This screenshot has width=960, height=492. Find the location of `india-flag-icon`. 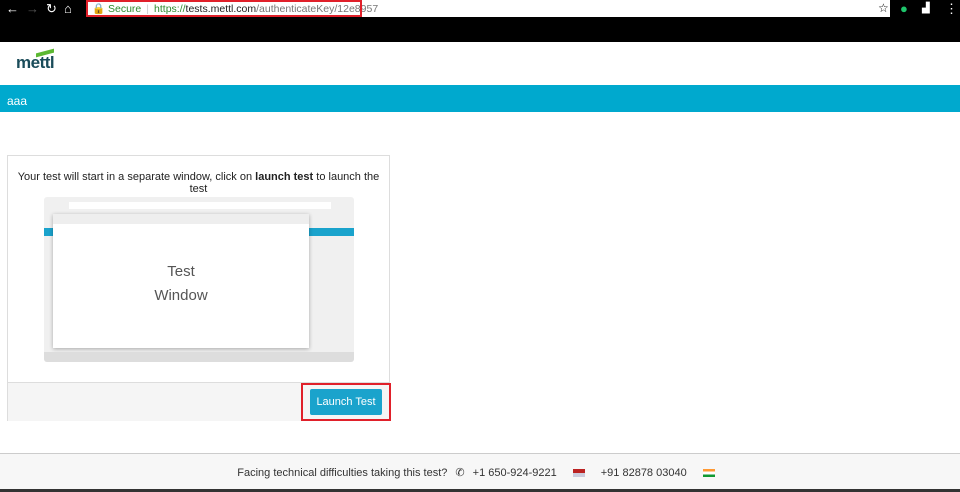

india-flag-icon is located at coordinates (708, 473).